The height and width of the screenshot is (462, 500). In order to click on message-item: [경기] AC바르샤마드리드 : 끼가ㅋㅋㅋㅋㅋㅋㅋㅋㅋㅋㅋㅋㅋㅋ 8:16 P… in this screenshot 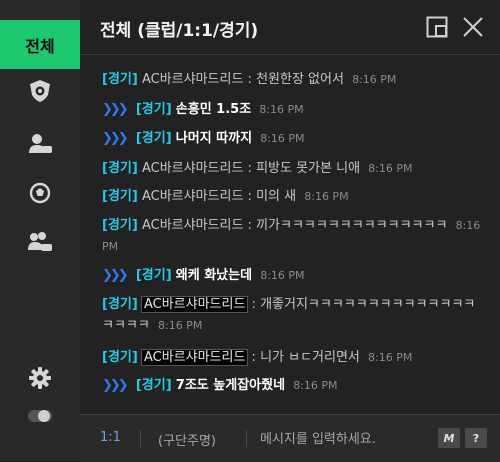, I will do `click(294, 236)`.